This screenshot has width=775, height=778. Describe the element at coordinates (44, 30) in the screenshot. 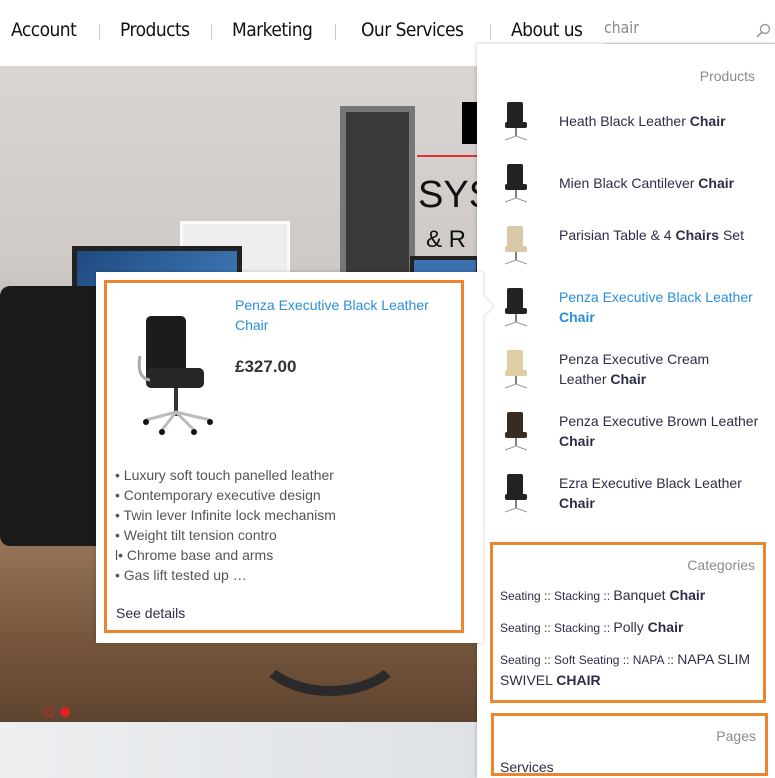

I see `nav-account: Account` at that location.